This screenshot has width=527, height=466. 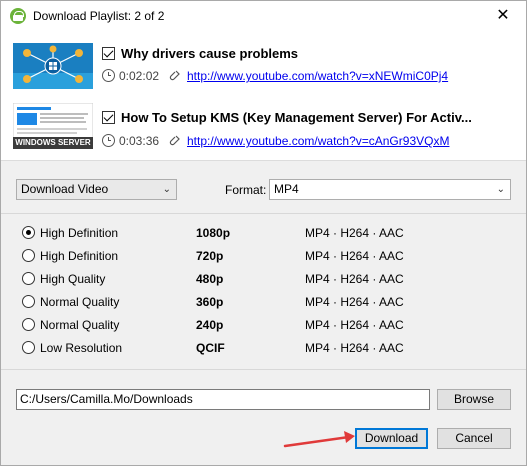 What do you see at coordinates (246, 190) in the screenshot?
I see `format-label: Format:` at bounding box center [246, 190].